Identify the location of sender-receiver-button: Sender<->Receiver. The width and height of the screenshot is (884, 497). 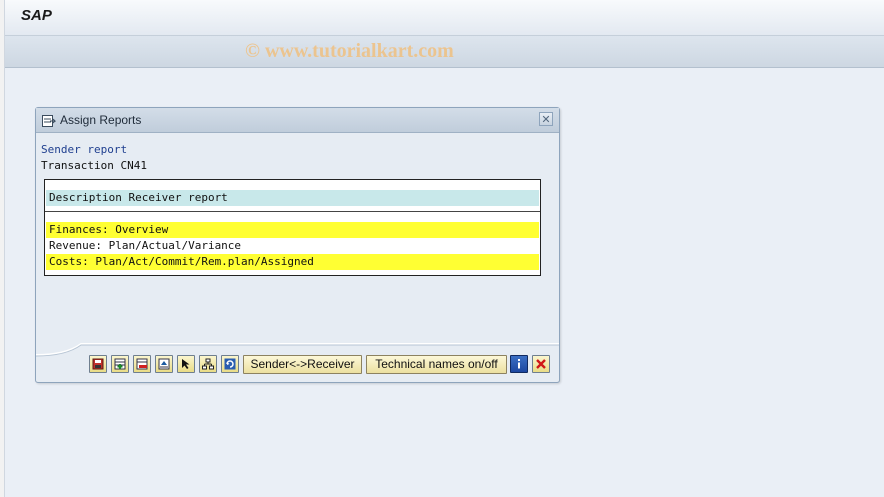
(302, 364).